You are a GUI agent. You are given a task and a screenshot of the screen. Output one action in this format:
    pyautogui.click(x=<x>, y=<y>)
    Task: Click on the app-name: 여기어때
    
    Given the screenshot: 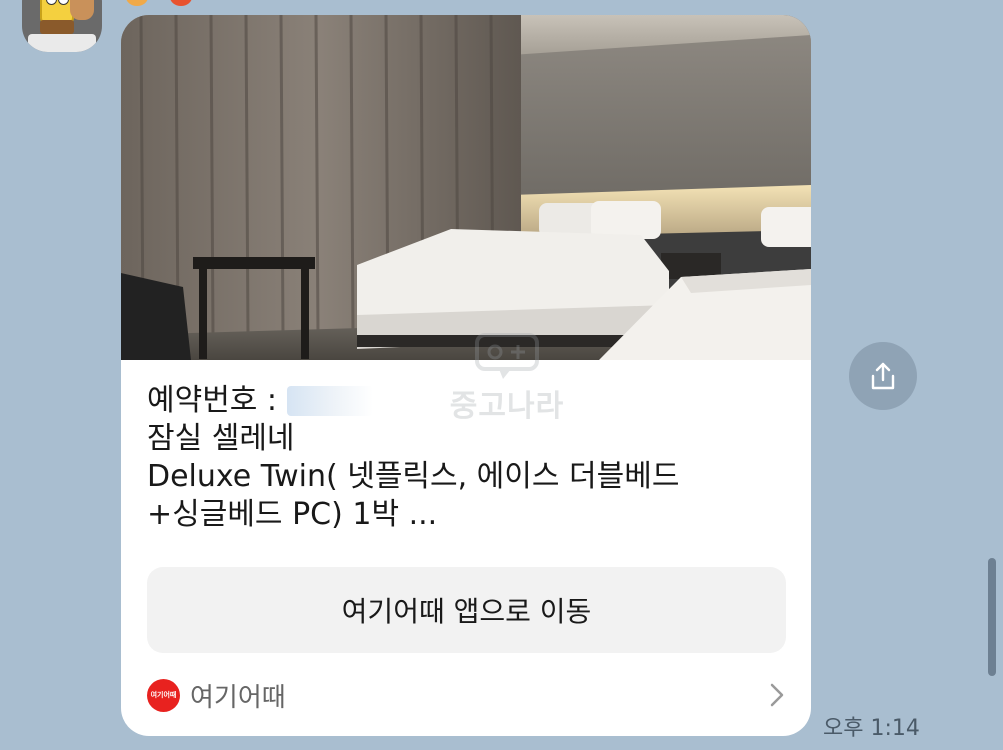 What is the action you would take?
    pyautogui.click(x=238, y=697)
    